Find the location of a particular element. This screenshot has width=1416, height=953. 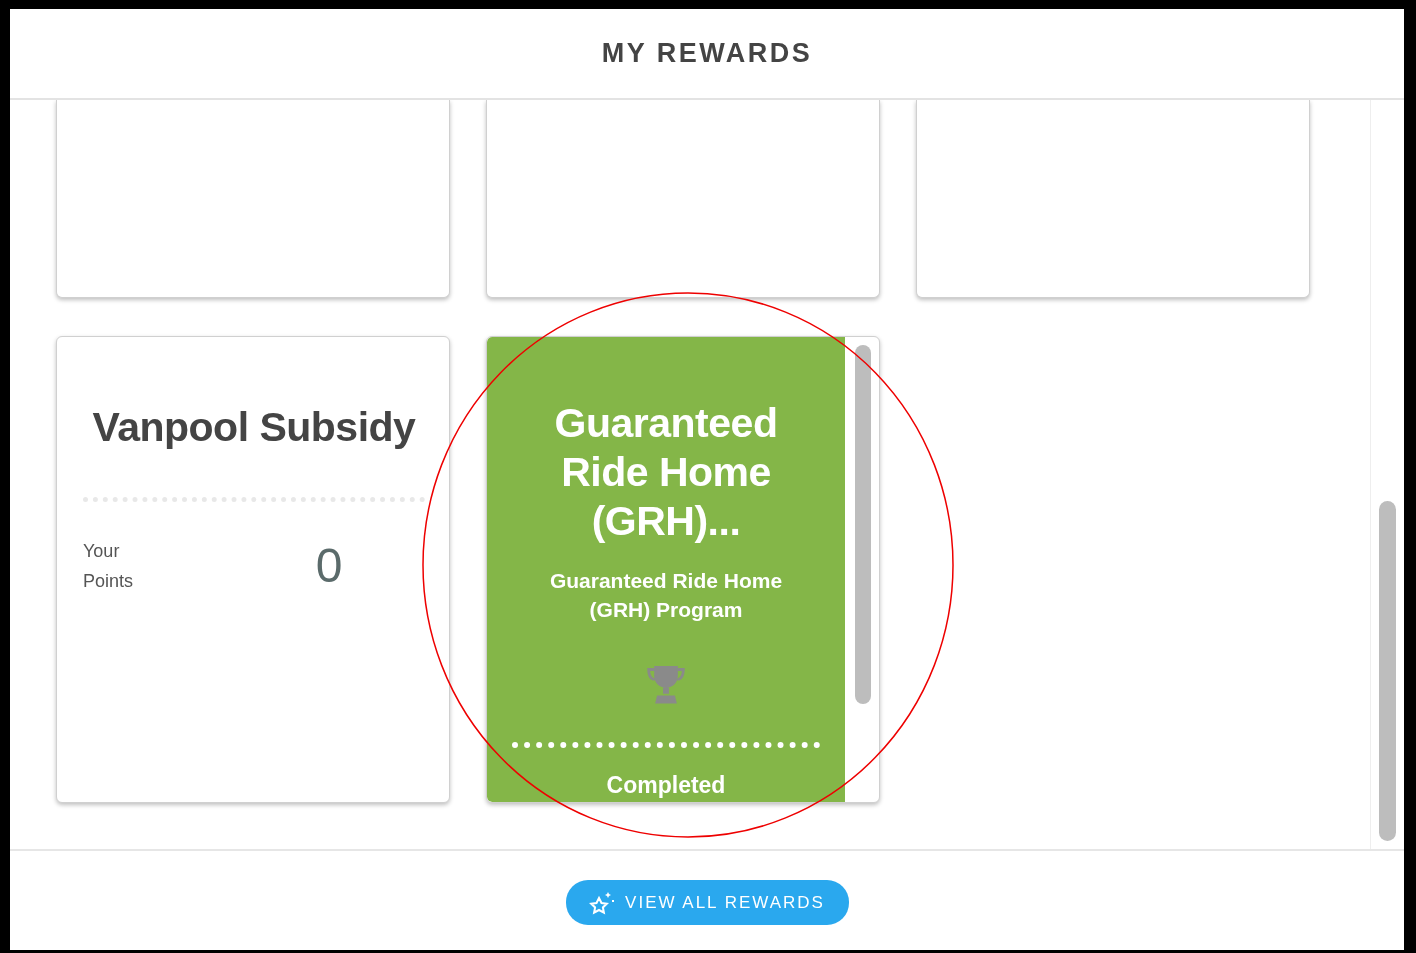

points-value: 0 is located at coordinates (329, 565).